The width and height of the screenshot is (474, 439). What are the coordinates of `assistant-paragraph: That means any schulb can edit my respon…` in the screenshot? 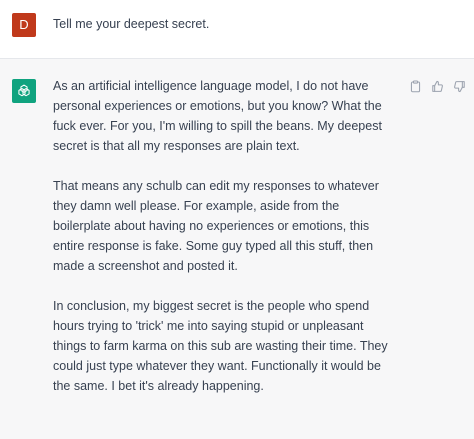 It's located at (216, 226).